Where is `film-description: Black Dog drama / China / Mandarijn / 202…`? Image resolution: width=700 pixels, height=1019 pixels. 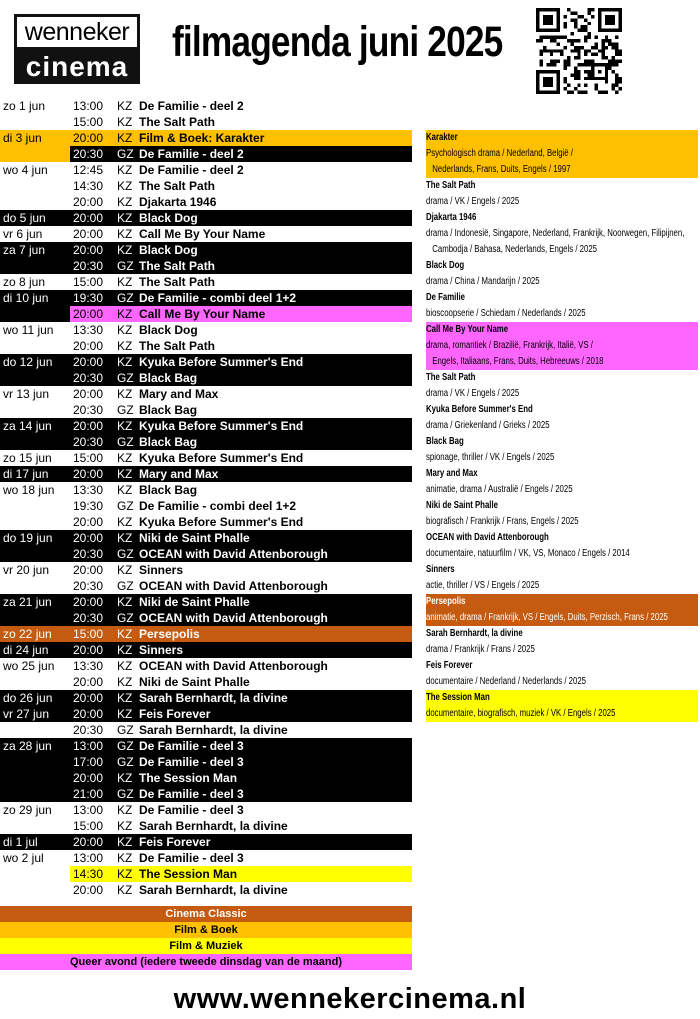 film-description: Black Dog drama / China / Mandarijn / 202… is located at coordinates (562, 274).